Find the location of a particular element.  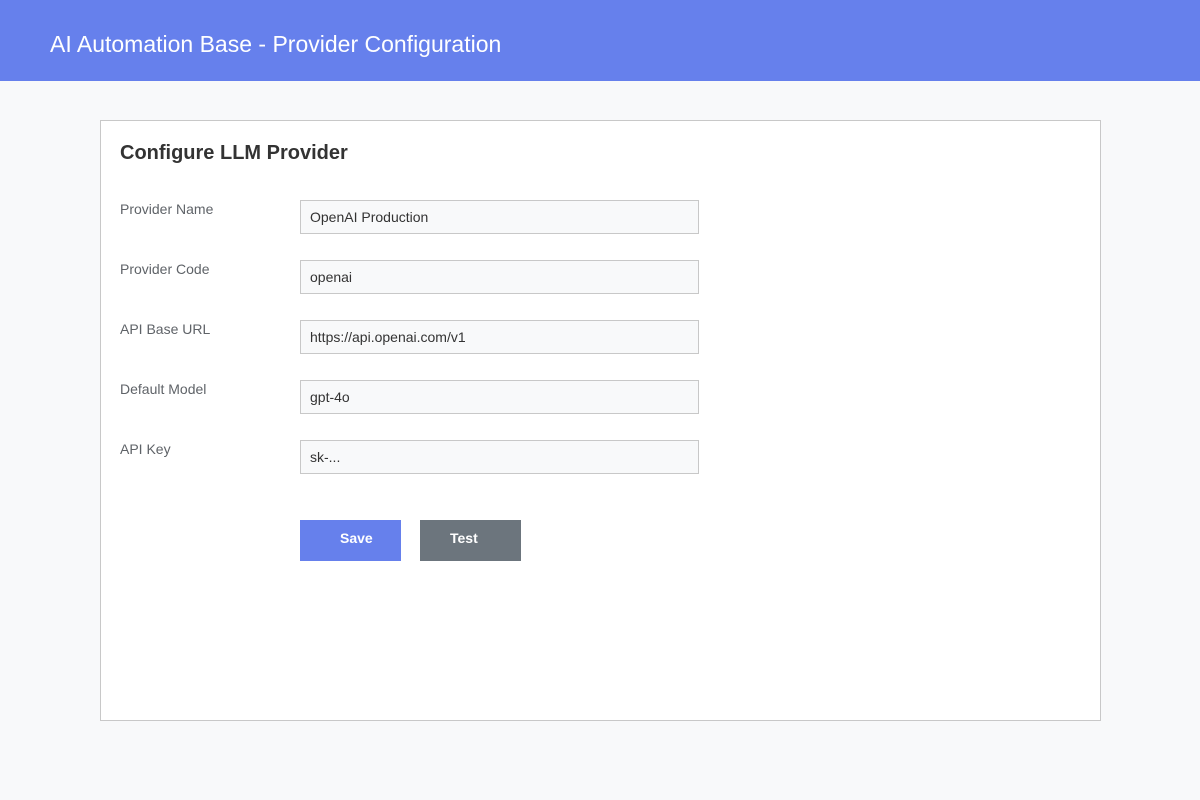

save-button: Save is located at coordinates (350, 540).